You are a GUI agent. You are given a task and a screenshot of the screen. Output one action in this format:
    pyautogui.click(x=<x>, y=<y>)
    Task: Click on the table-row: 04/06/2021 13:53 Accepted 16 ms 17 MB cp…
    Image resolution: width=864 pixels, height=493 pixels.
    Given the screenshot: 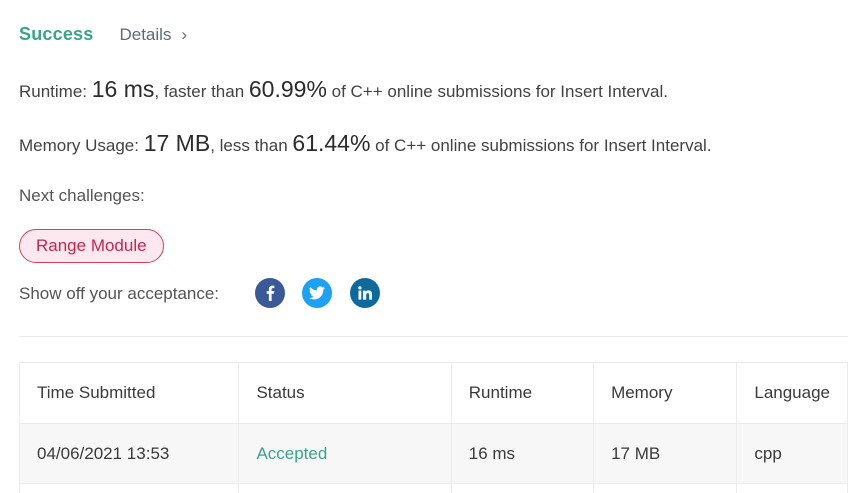 What is the action you would take?
    pyautogui.click(x=433, y=453)
    